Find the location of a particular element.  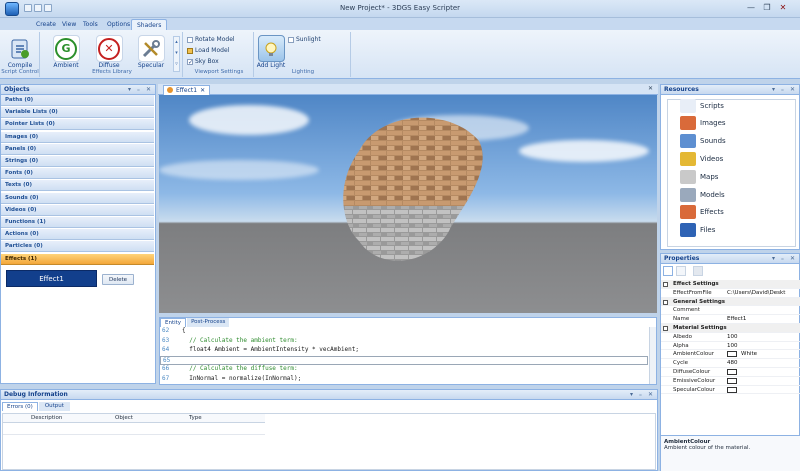

property-row: Albedo 100 is located at coordinates (730, 337).